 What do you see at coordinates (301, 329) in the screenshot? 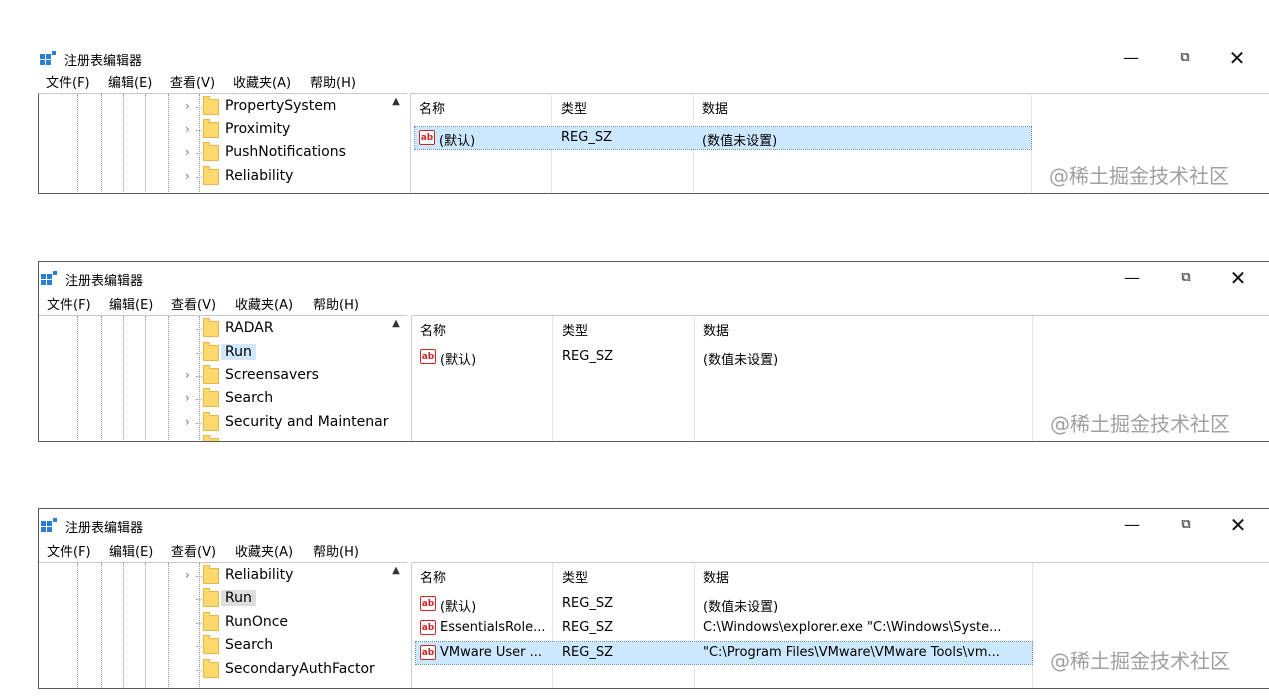
I see `tree-item: RADAR` at bounding box center [301, 329].